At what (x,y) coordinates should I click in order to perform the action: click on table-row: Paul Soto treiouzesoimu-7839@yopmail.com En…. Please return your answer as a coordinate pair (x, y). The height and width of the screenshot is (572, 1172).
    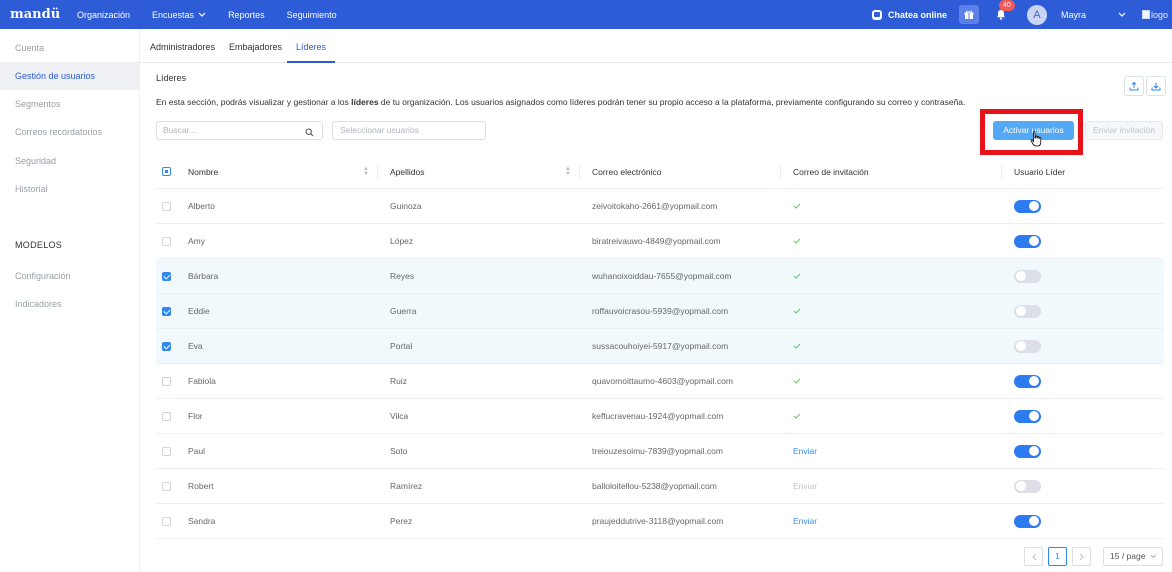
    Looking at the image, I should click on (660, 451).